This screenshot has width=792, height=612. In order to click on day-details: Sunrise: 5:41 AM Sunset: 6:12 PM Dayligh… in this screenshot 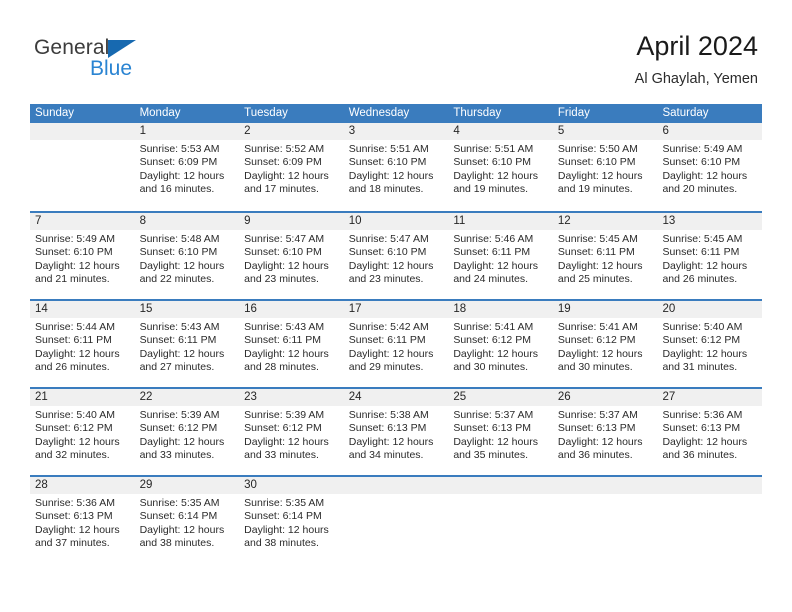, I will do `click(605, 346)`.